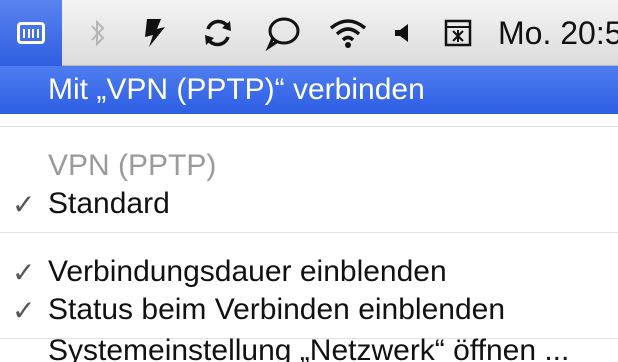 The image size is (618, 362). Describe the element at coordinates (277, 309) in the screenshot. I see `show-status-label: Status beim Verbinden einblenden` at that location.